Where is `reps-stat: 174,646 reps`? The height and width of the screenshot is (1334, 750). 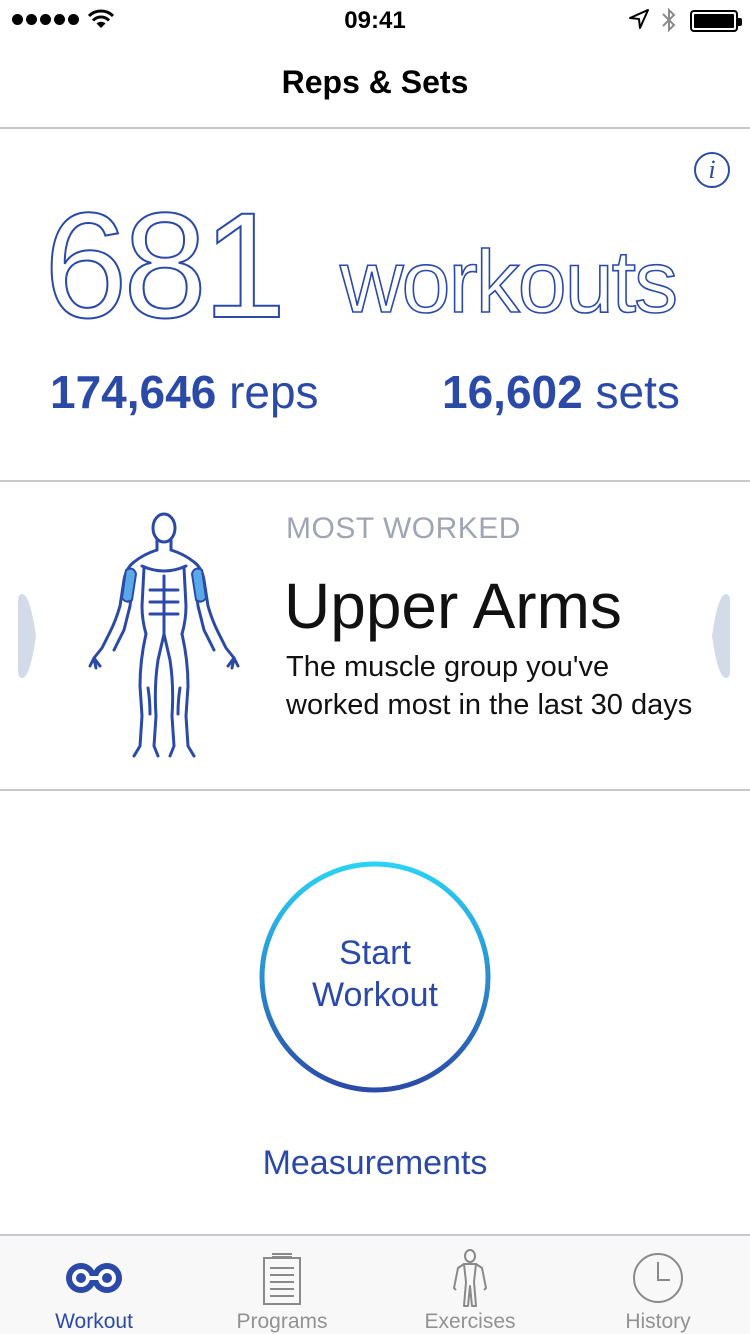 reps-stat: 174,646 reps is located at coordinates (184, 392).